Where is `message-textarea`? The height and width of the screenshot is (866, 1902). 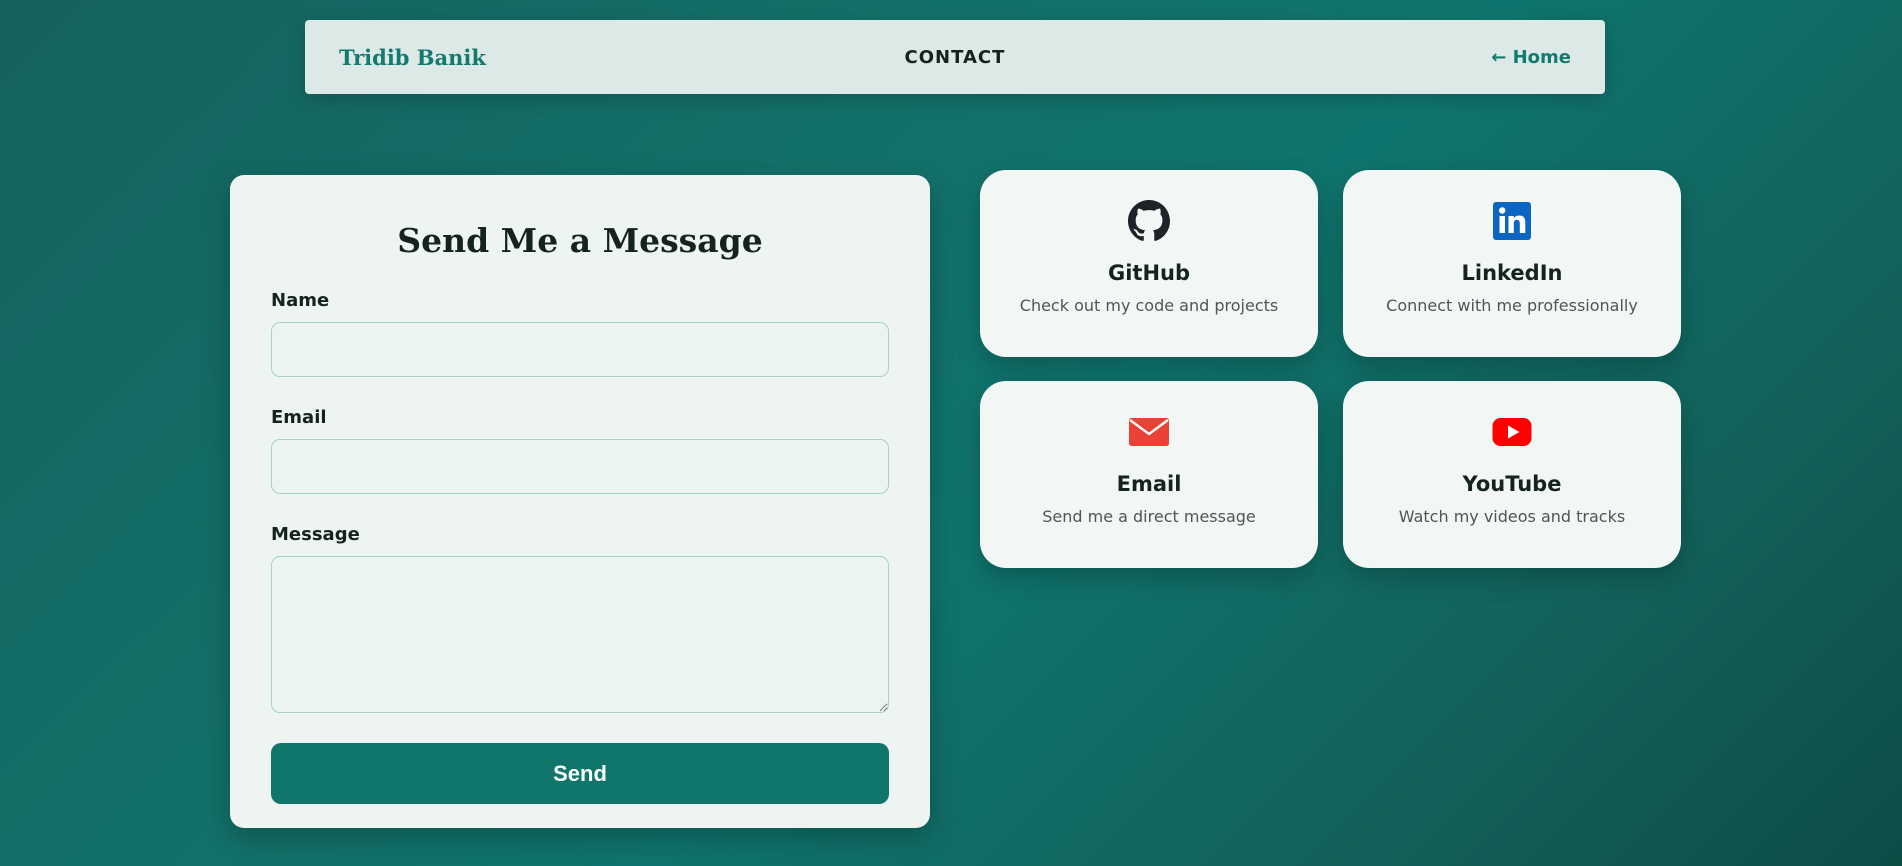 message-textarea is located at coordinates (580, 634).